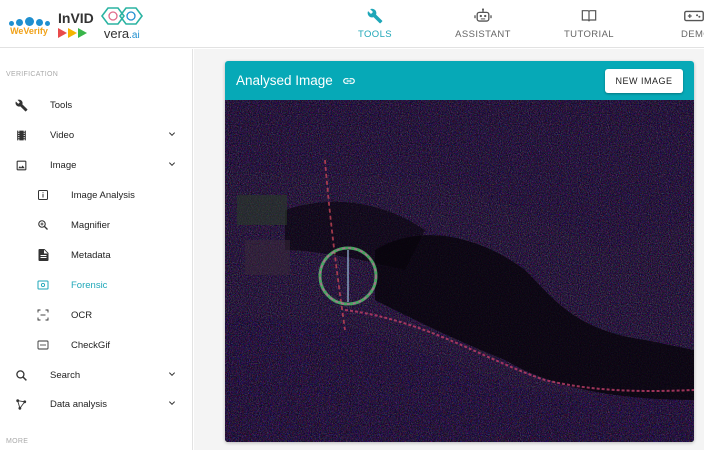 This screenshot has height=450, width=704. I want to click on vera-logo-suffix: .ai, so click(134, 35).